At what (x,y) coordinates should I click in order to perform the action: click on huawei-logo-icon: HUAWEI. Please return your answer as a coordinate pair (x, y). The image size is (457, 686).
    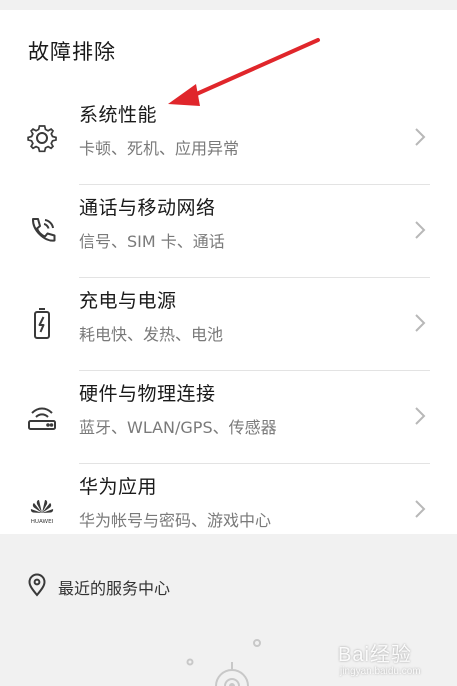
    Looking at the image, I should click on (42, 512).